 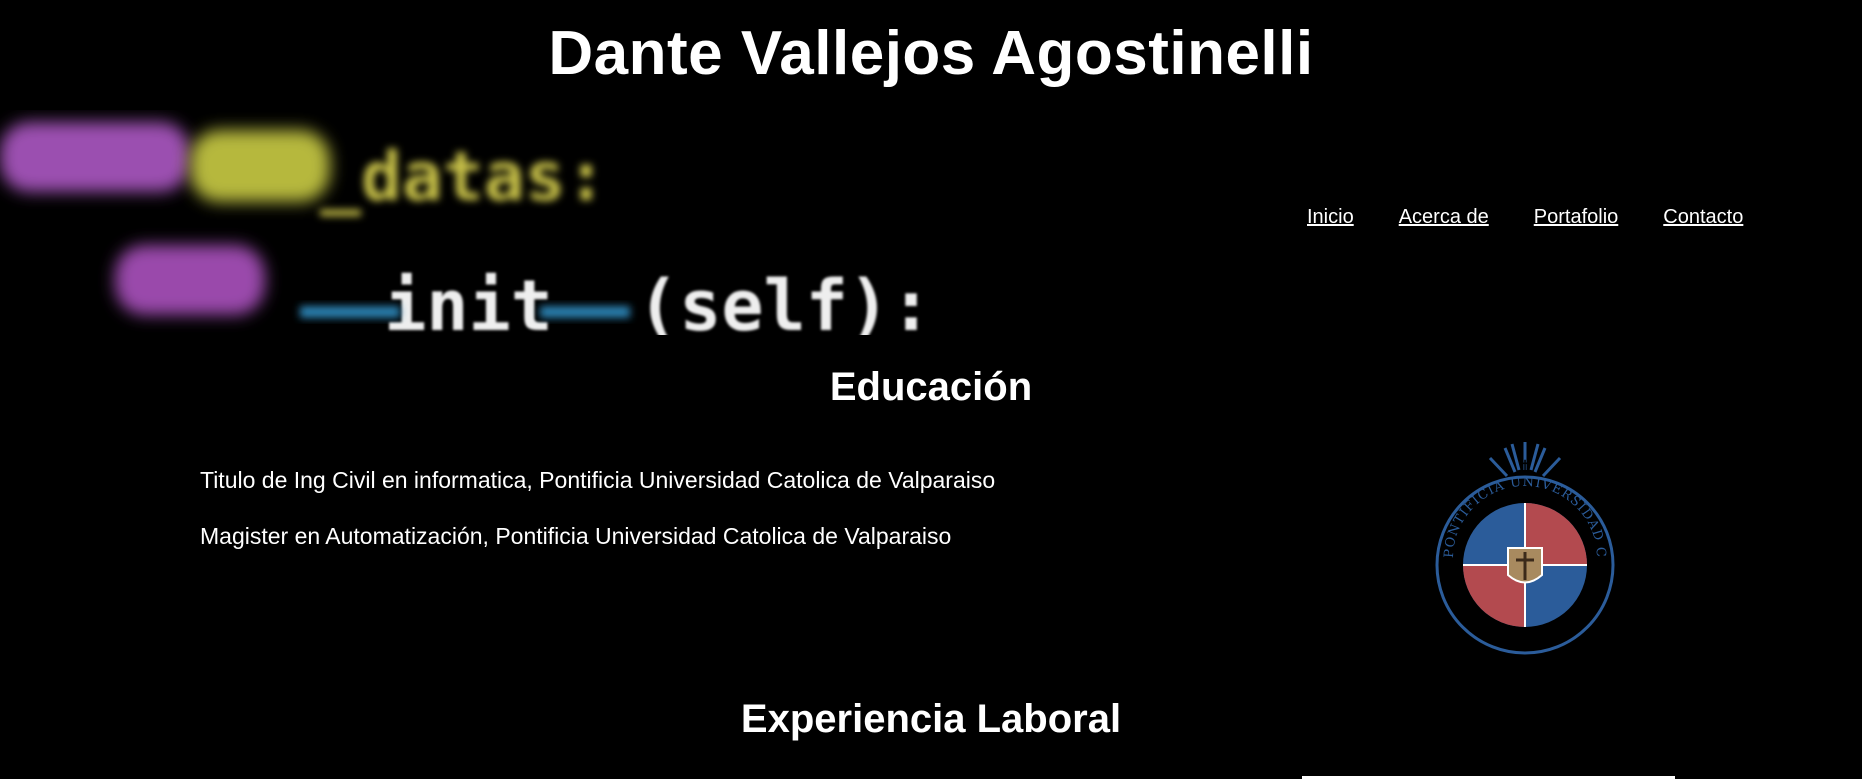 What do you see at coordinates (1444, 217) in the screenshot?
I see `nav-acerca-de: Acerca de` at bounding box center [1444, 217].